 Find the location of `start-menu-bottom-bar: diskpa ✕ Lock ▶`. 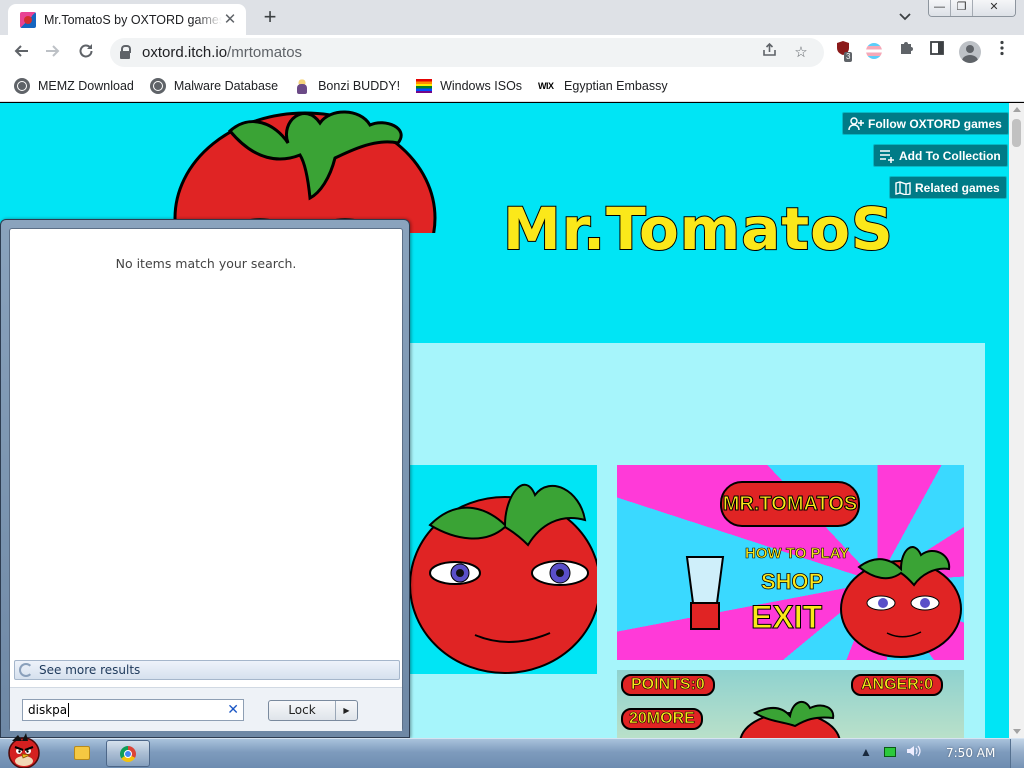

start-menu-bottom-bar: diskpa ✕ Lock ▶ is located at coordinates (206, 709).